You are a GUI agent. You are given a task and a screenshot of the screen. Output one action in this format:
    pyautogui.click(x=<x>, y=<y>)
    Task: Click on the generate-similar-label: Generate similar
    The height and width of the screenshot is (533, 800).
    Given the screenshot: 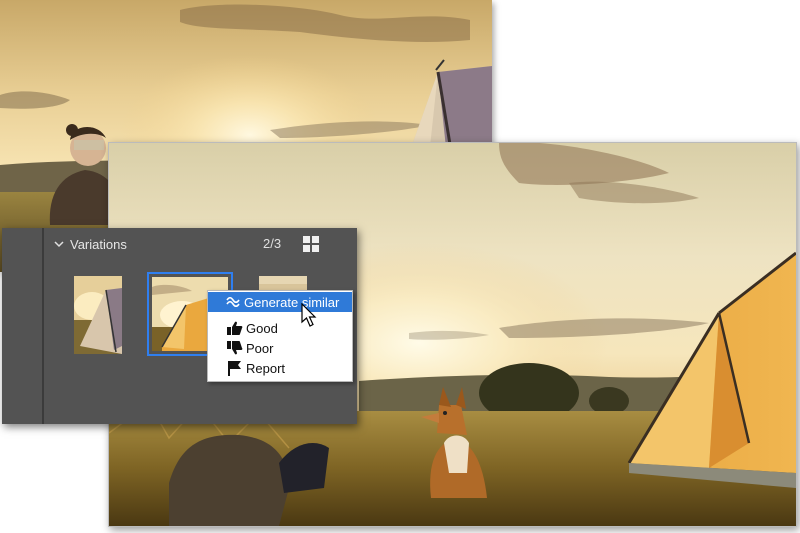 What is the action you would take?
    pyautogui.click(x=292, y=302)
    